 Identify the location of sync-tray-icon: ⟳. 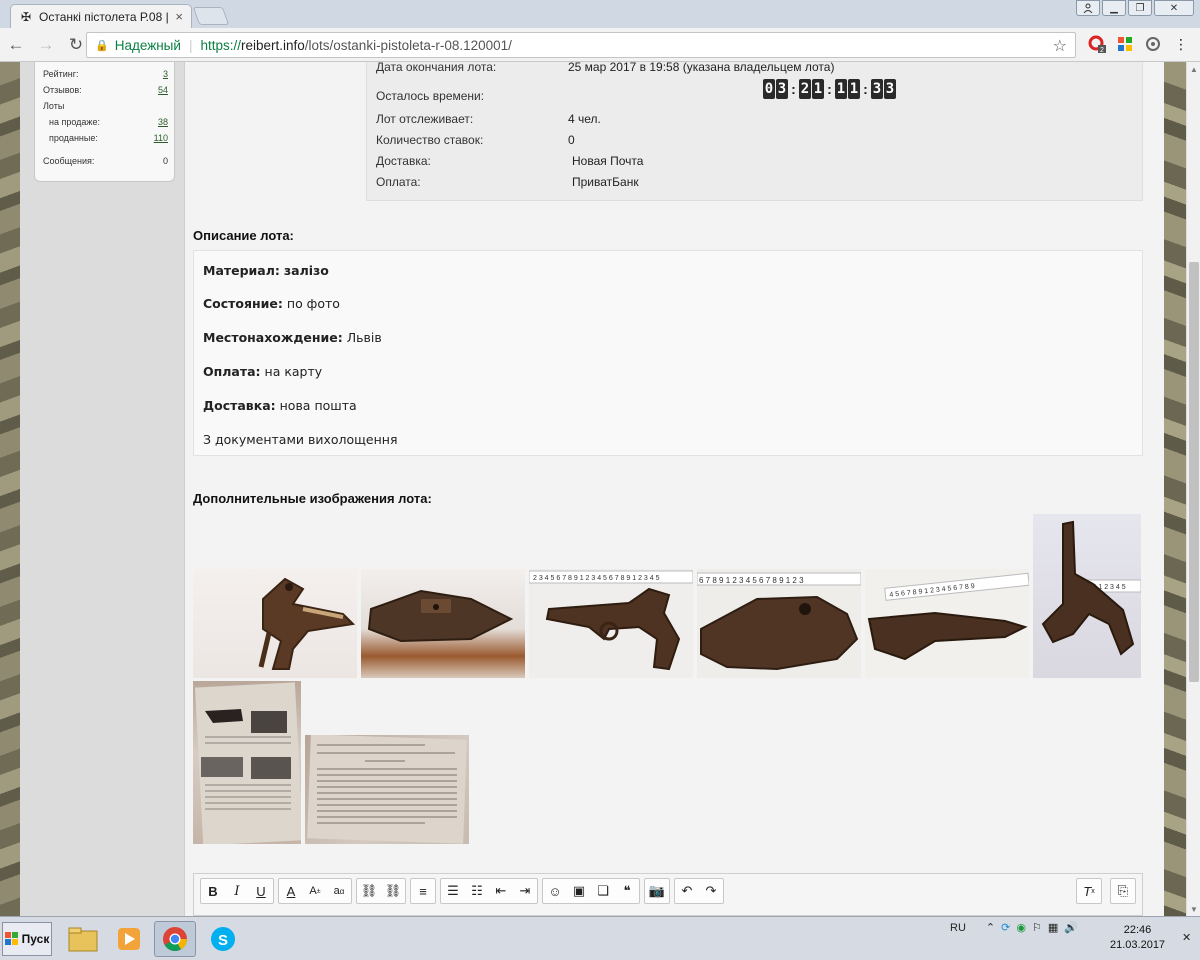
(1005, 927).